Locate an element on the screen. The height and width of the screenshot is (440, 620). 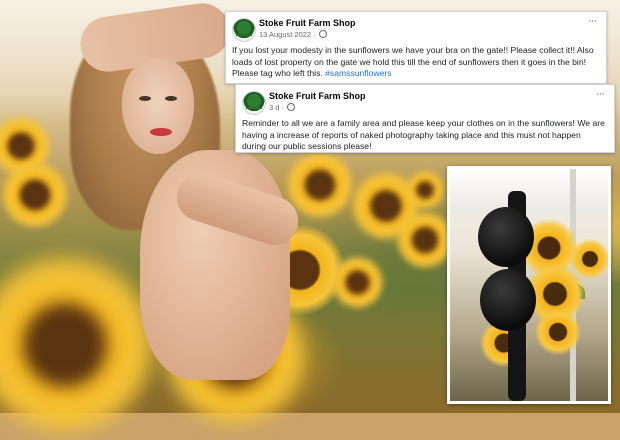
post-date: 13 August 2022 · is located at coordinates (287, 34).